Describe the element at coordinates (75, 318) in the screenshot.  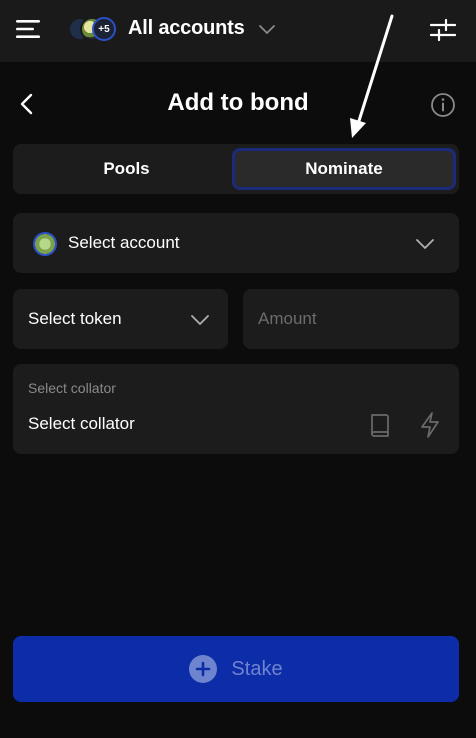
I see `select-token-label: Select token` at that location.